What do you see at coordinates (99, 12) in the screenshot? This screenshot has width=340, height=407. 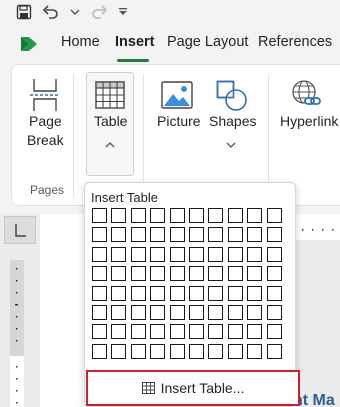 I see `redo-icon` at bounding box center [99, 12].